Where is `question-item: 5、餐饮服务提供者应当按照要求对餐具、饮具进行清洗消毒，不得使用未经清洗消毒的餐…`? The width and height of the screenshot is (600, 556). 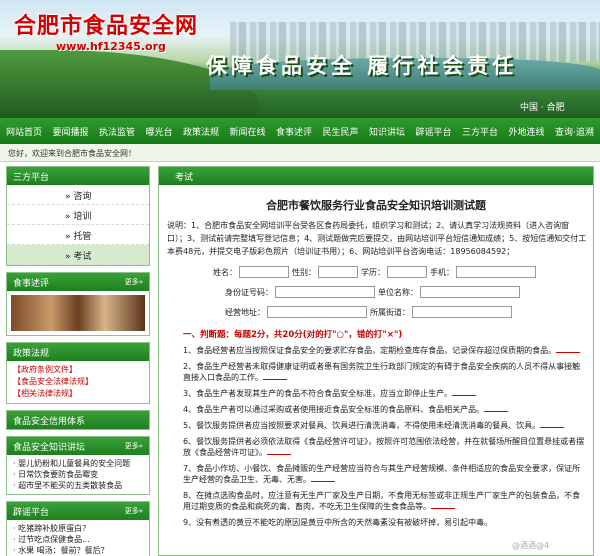
question-item: 5、餐饮服务提供者应当按照要求对餐具、饮具进行清洗消毒，不得使用未经清洗消毒的餐… is located at coordinates (376, 425).